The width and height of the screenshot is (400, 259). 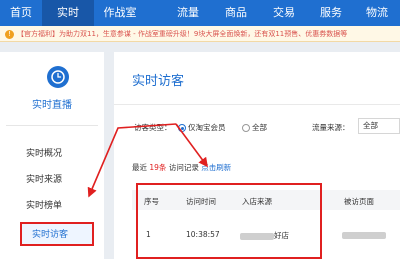 I want to click on nav-item-realtime: 实时, so click(x=68, y=13).